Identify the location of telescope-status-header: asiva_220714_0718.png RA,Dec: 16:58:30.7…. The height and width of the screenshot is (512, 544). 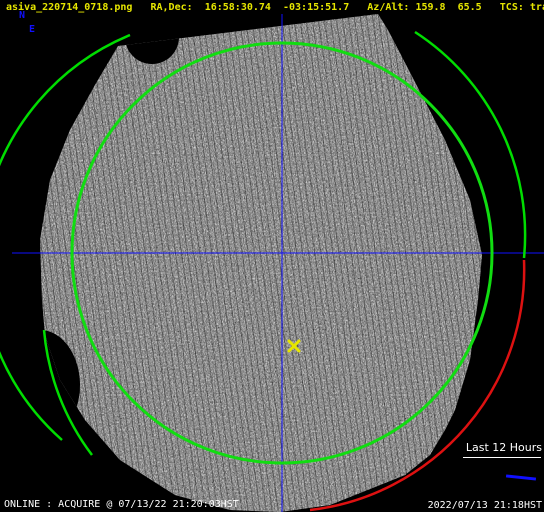
(275, 8).